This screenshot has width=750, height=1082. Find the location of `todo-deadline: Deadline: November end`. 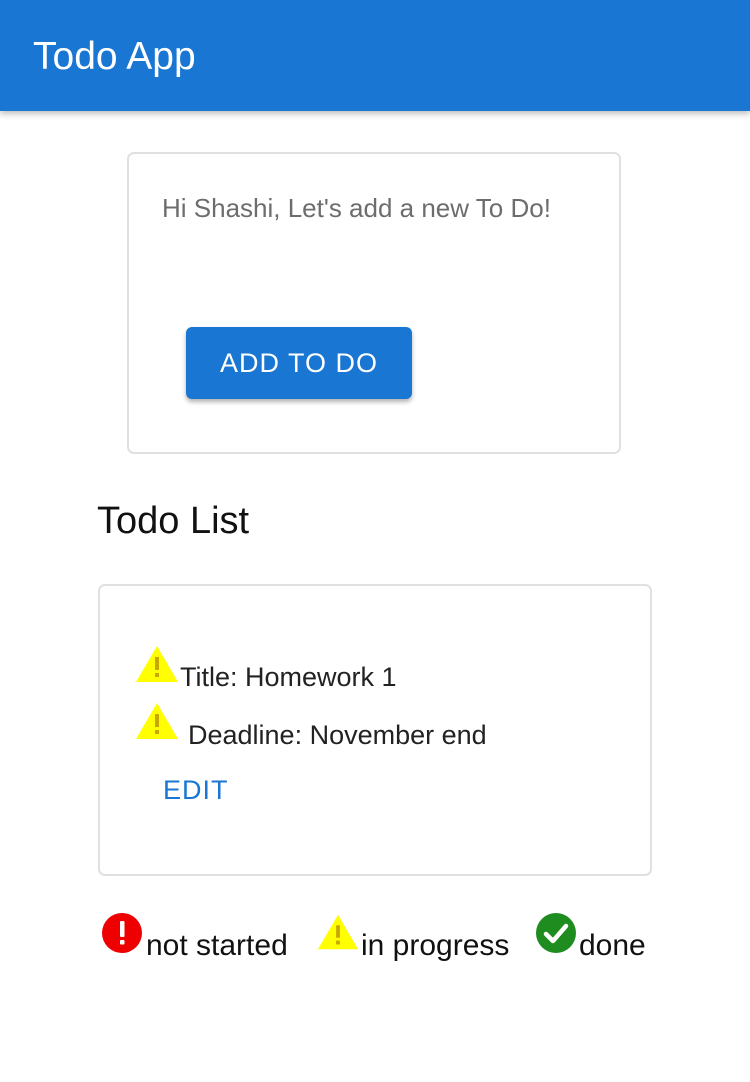

todo-deadline: Deadline: November end is located at coordinates (337, 735).